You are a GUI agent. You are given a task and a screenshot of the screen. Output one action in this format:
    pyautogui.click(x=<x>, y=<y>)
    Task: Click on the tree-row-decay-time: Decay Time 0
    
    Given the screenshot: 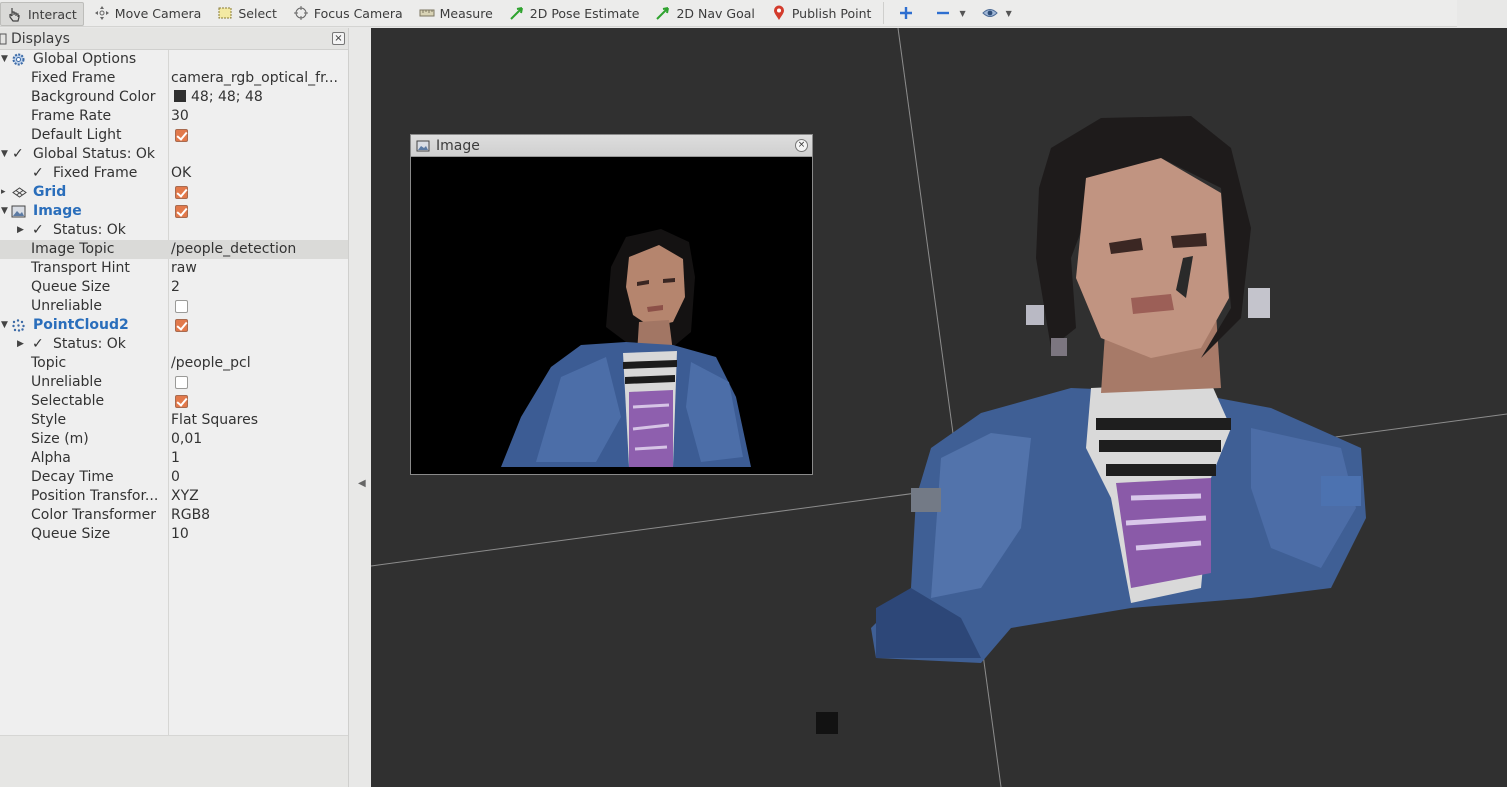 What is the action you would take?
    pyautogui.click(x=174, y=477)
    